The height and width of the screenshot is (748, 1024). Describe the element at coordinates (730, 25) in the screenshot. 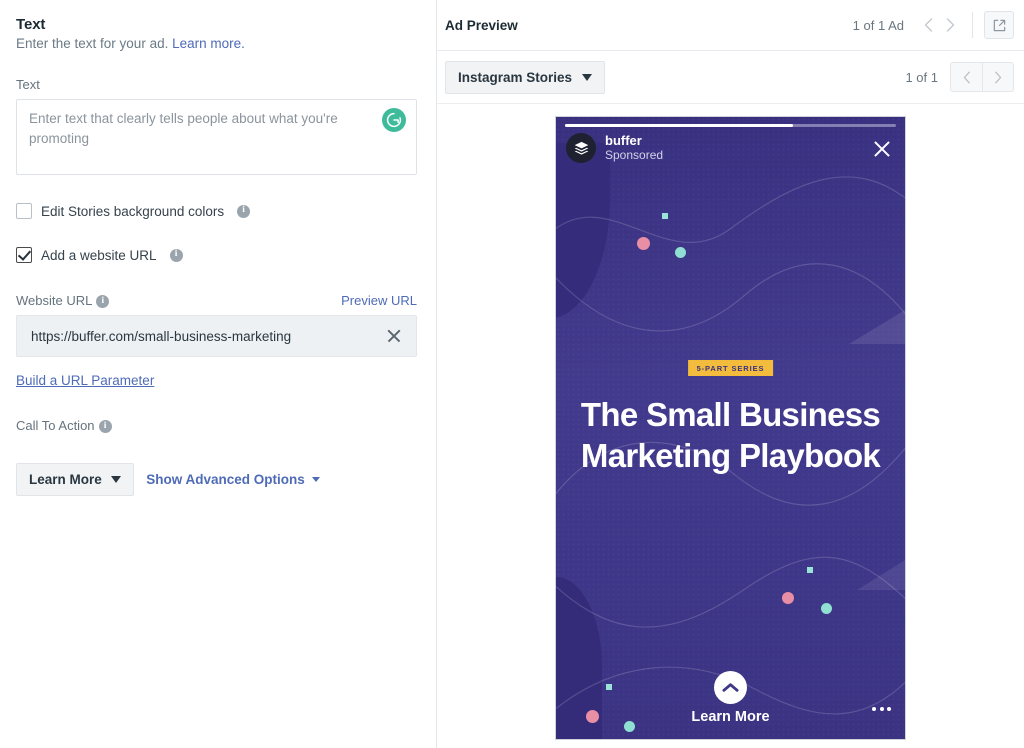

I see `ad-preview-header: Ad Preview 1 of 1 Ad` at that location.